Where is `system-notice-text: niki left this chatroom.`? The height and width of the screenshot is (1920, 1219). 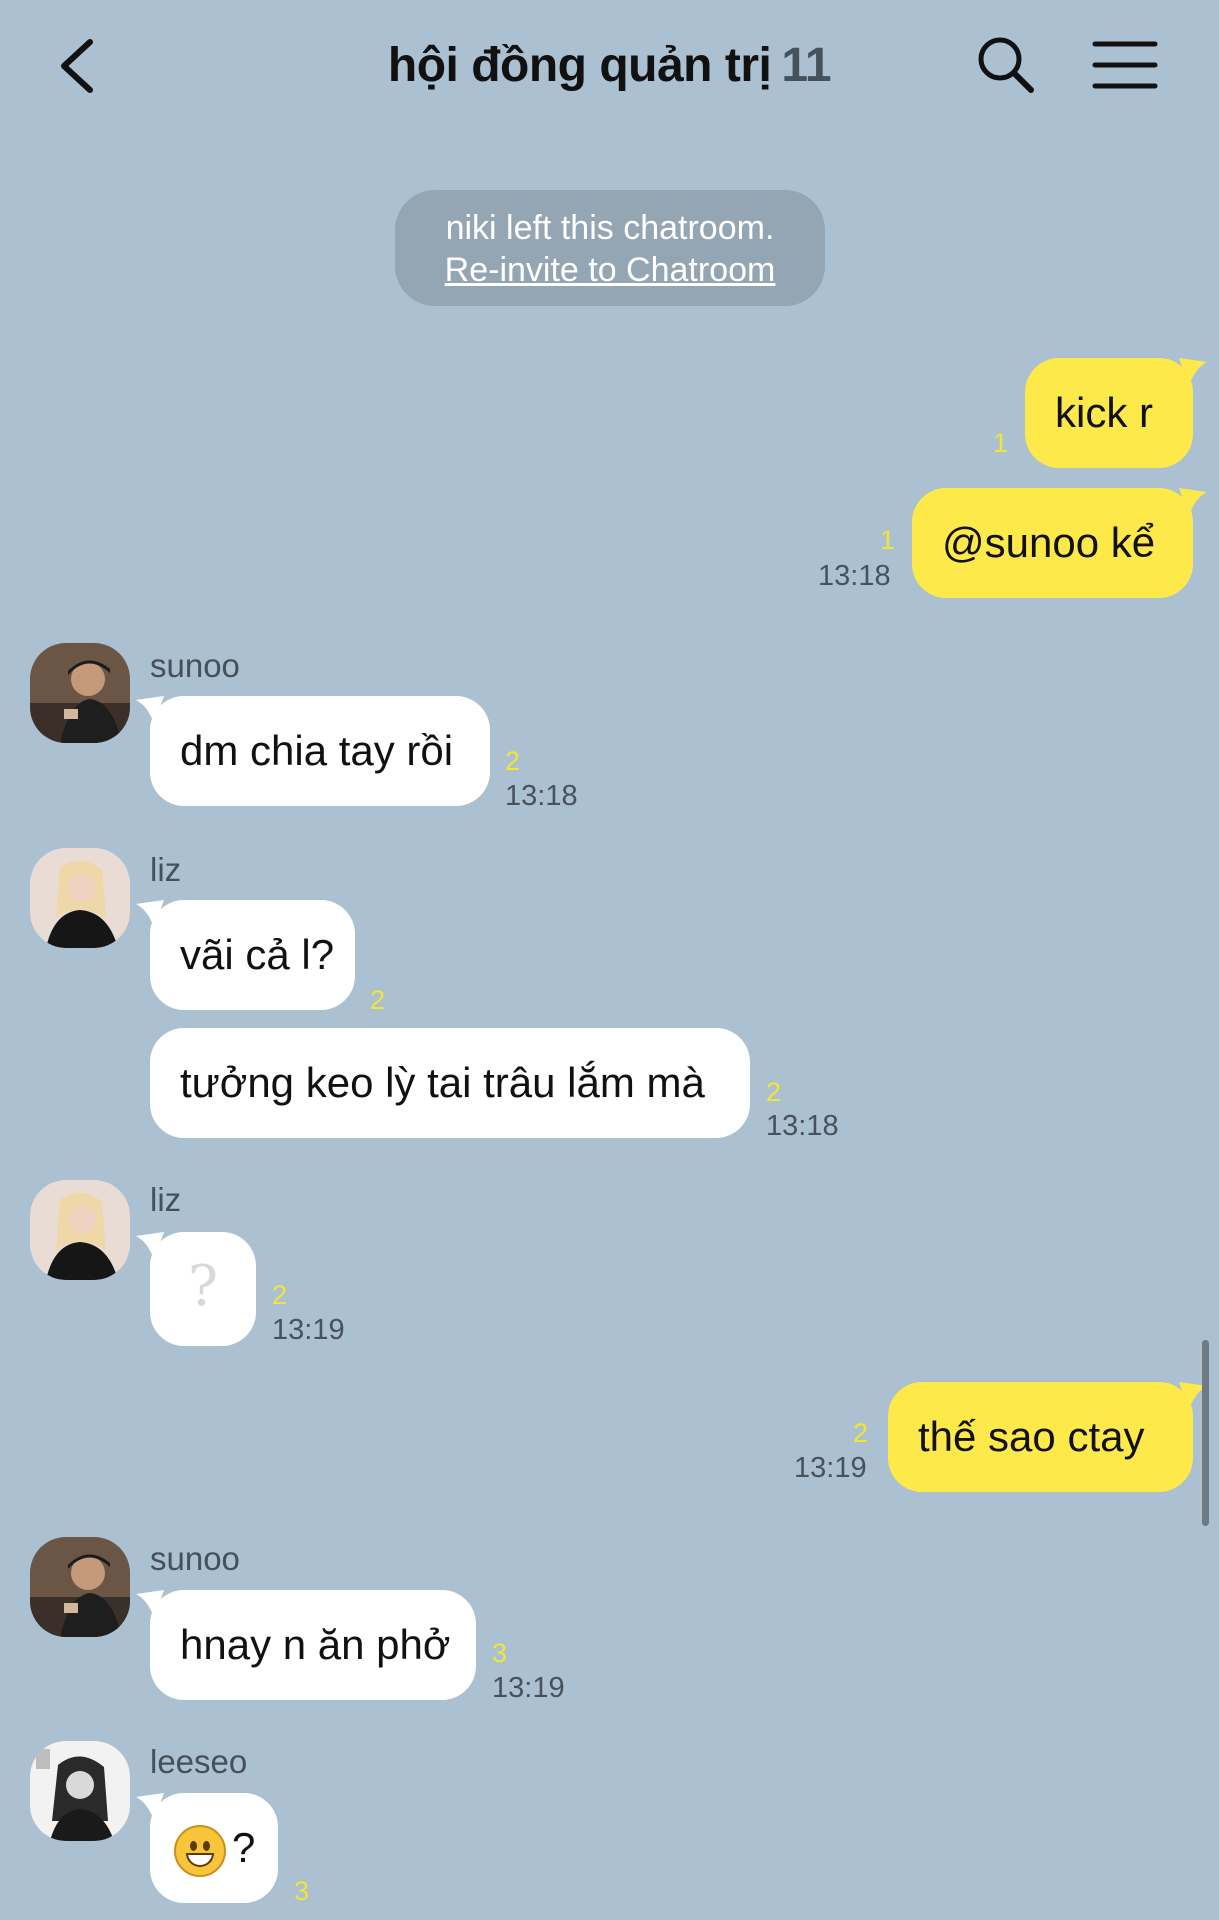
system-notice-text: niki left this chatroom. is located at coordinates (610, 228).